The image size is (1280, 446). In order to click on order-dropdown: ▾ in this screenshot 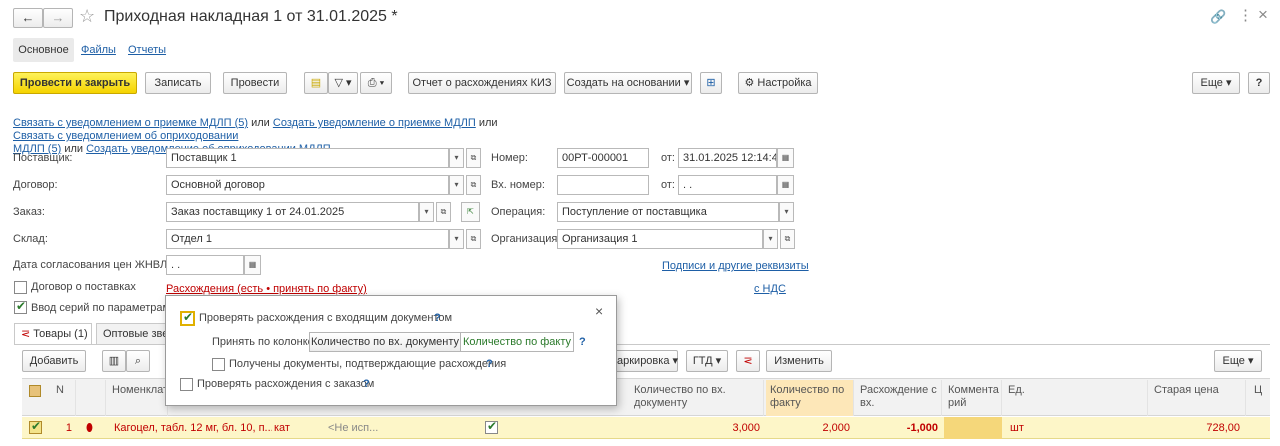, I will do `click(426, 212)`.